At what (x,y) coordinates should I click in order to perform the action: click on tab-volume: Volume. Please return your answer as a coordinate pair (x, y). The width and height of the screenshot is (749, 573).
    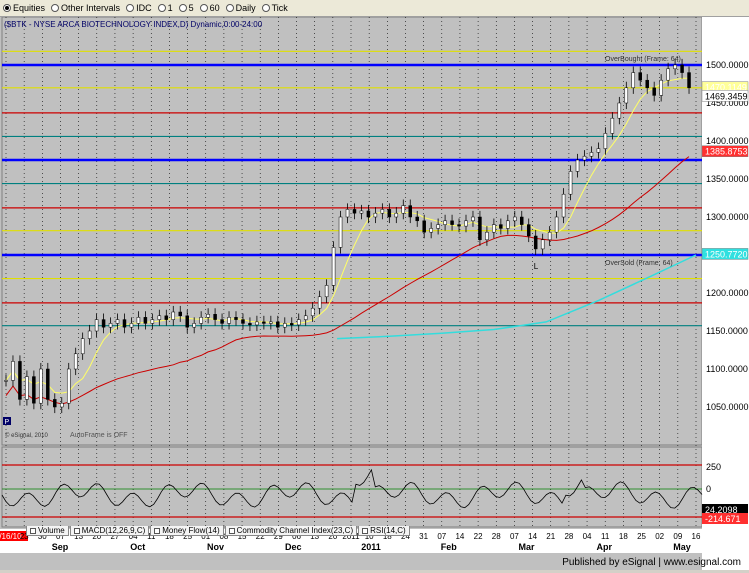
    Looking at the image, I should click on (47, 531).